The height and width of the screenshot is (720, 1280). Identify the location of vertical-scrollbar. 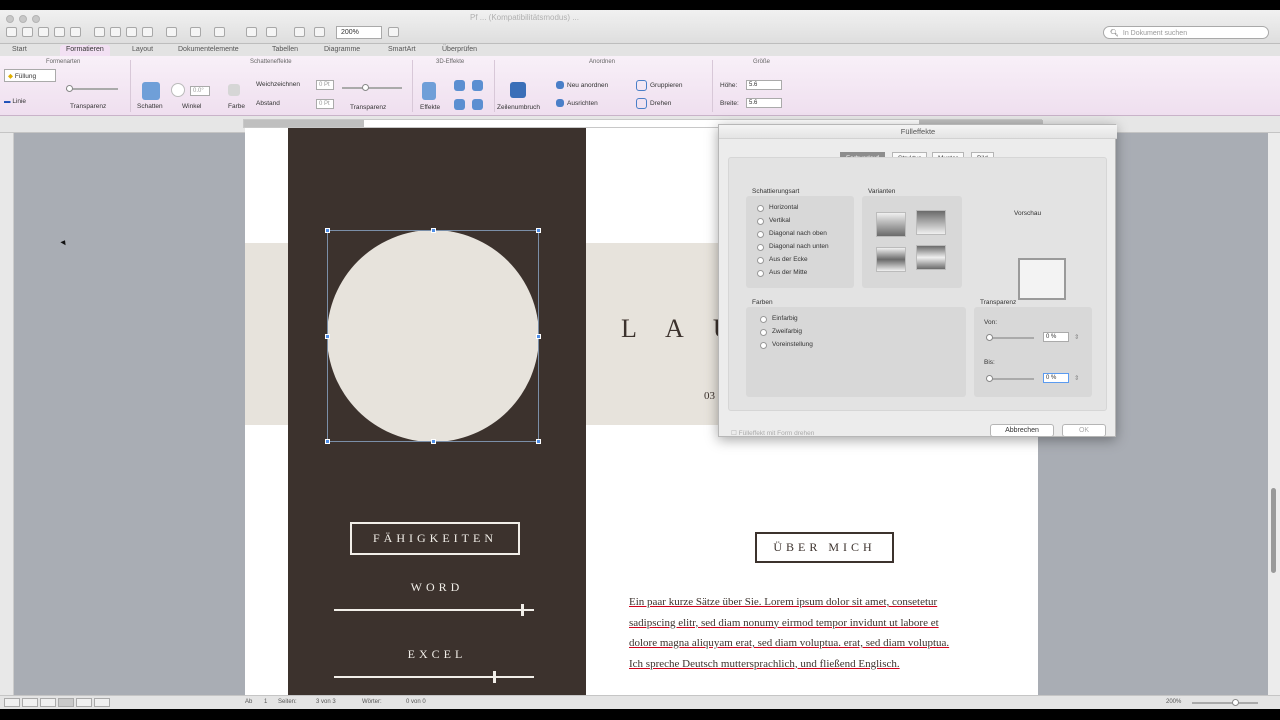
(1274, 414).